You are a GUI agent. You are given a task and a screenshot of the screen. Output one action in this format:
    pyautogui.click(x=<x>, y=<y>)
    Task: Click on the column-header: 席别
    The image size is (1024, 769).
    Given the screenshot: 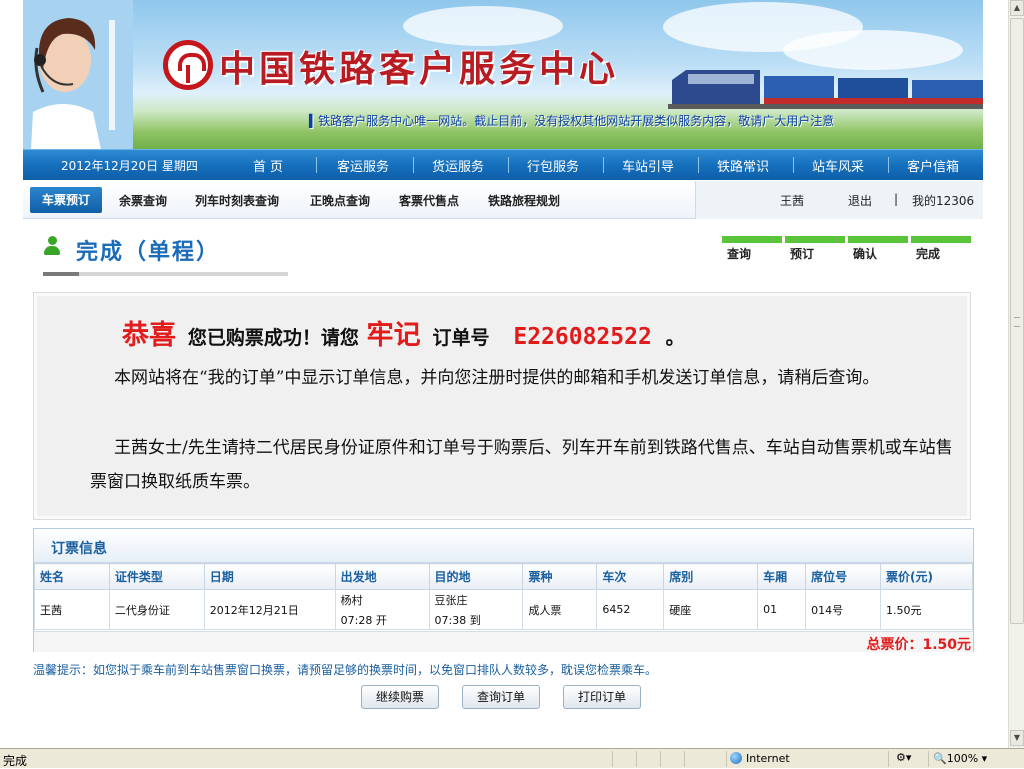 What is the action you would take?
    pyautogui.click(x=711, y=576)
    